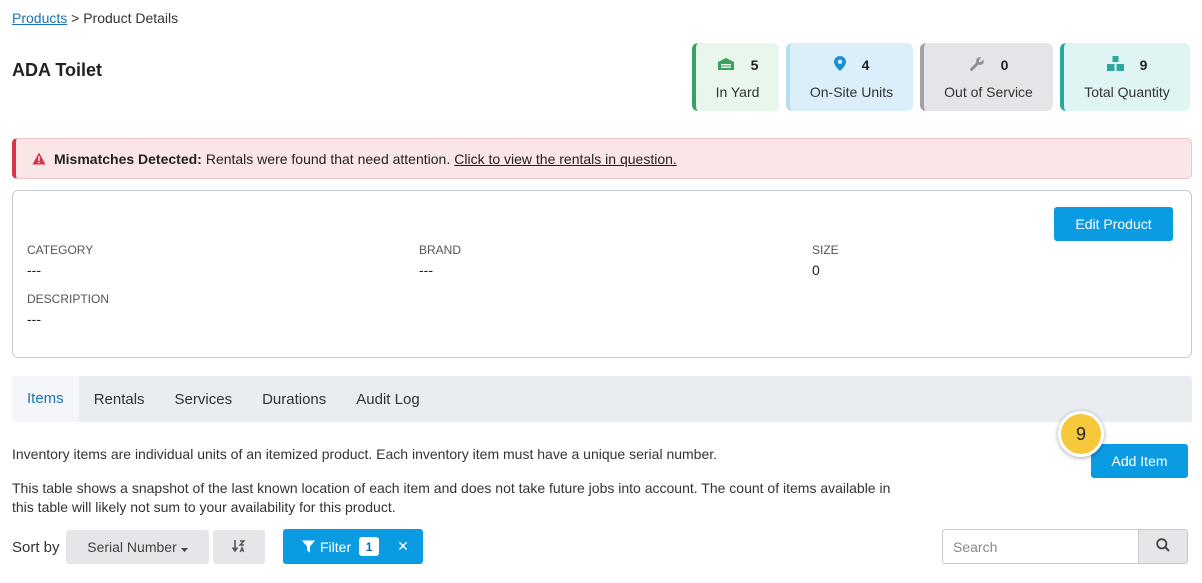 The width and height of the screenshot is (1202, 583). What do you see at coordinates (988, 92) in the screenshot?
I see `stat-label: Out of Service` at bounding box center [988, 92].